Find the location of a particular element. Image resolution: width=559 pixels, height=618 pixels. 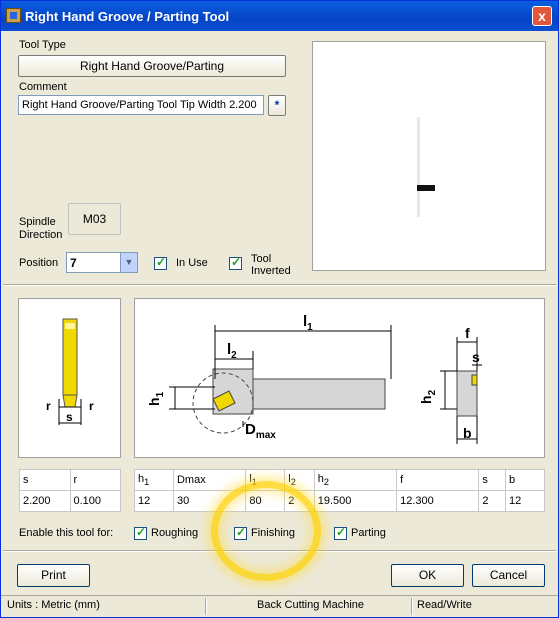

l2-label: l2 is located at coordinates (232, 351).